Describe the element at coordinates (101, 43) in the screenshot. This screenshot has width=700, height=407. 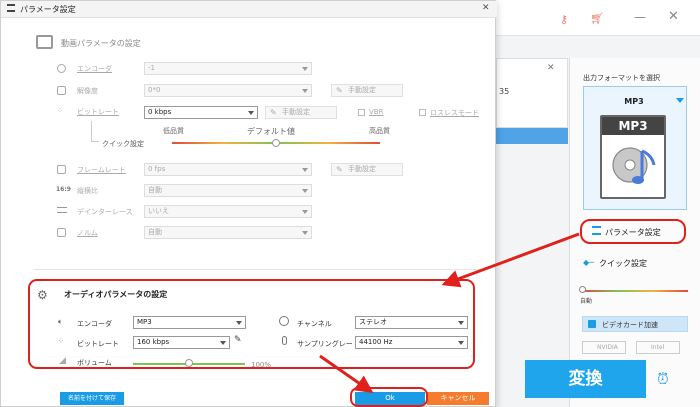
I see `video-section-title: 動画パラメータの設定` at that location.